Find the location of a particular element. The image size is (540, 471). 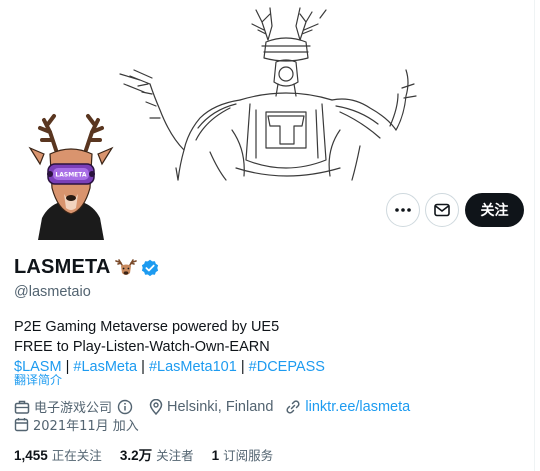

following-count-link: 1,455 正在关注 is located at coordinates (58, 454).